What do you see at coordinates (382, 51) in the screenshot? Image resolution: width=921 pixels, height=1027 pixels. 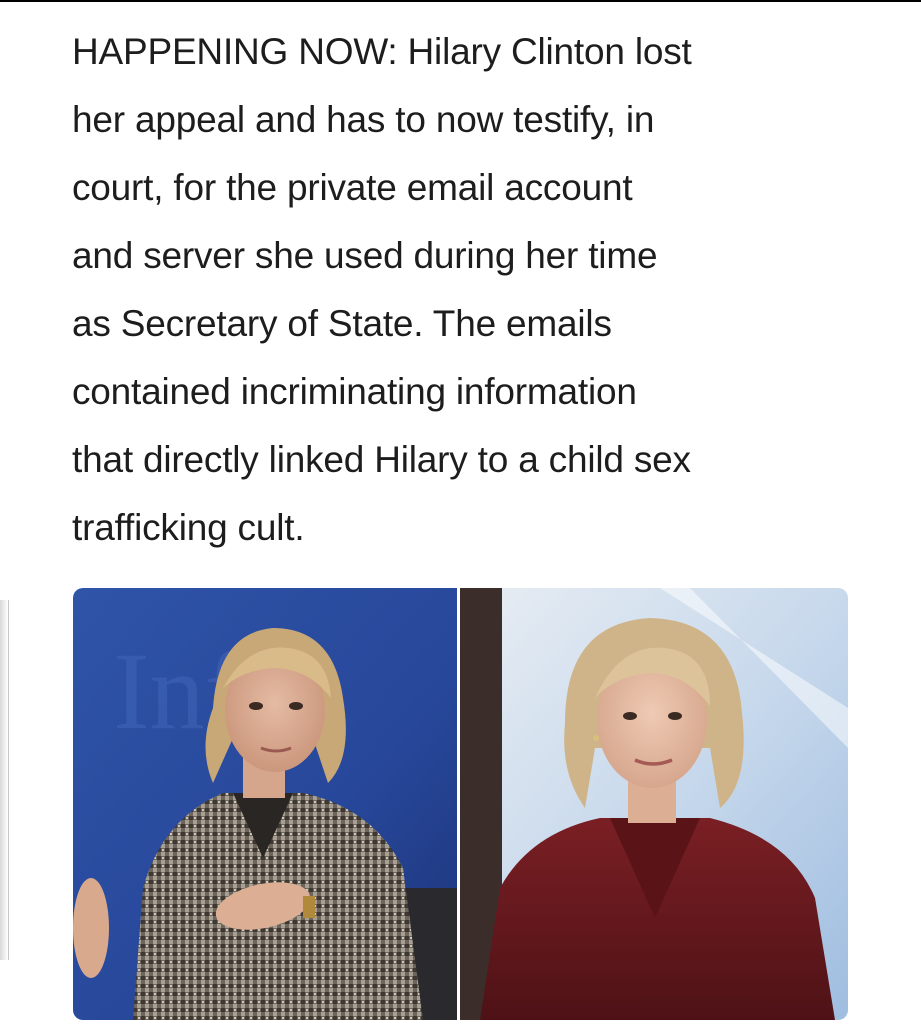 I see `post-text-line: HAPPENING NOW: Hilary Clinton lost` at bounding box center [382, 51].